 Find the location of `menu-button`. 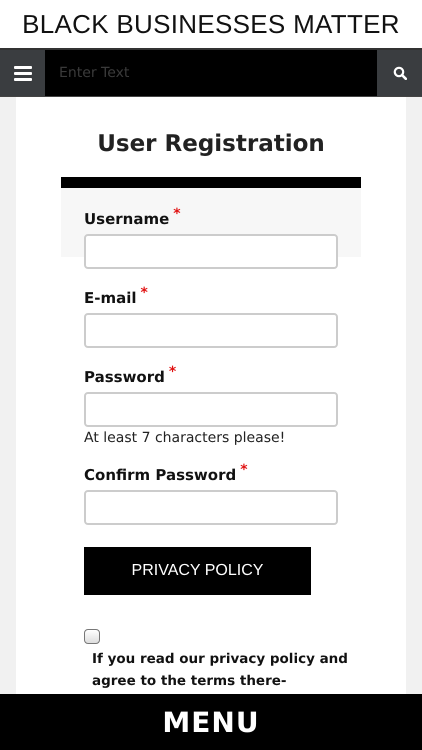

menu-button is located at coordinates (22, 73).